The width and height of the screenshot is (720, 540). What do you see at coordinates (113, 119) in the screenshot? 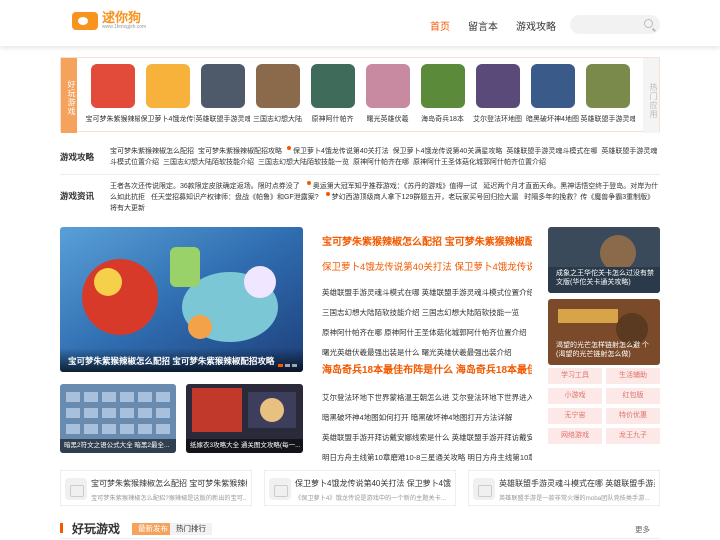
I see `hot-game-name: 宝可梦朱紫猴辣椒怎么配招` at bounding box center [113, 119].